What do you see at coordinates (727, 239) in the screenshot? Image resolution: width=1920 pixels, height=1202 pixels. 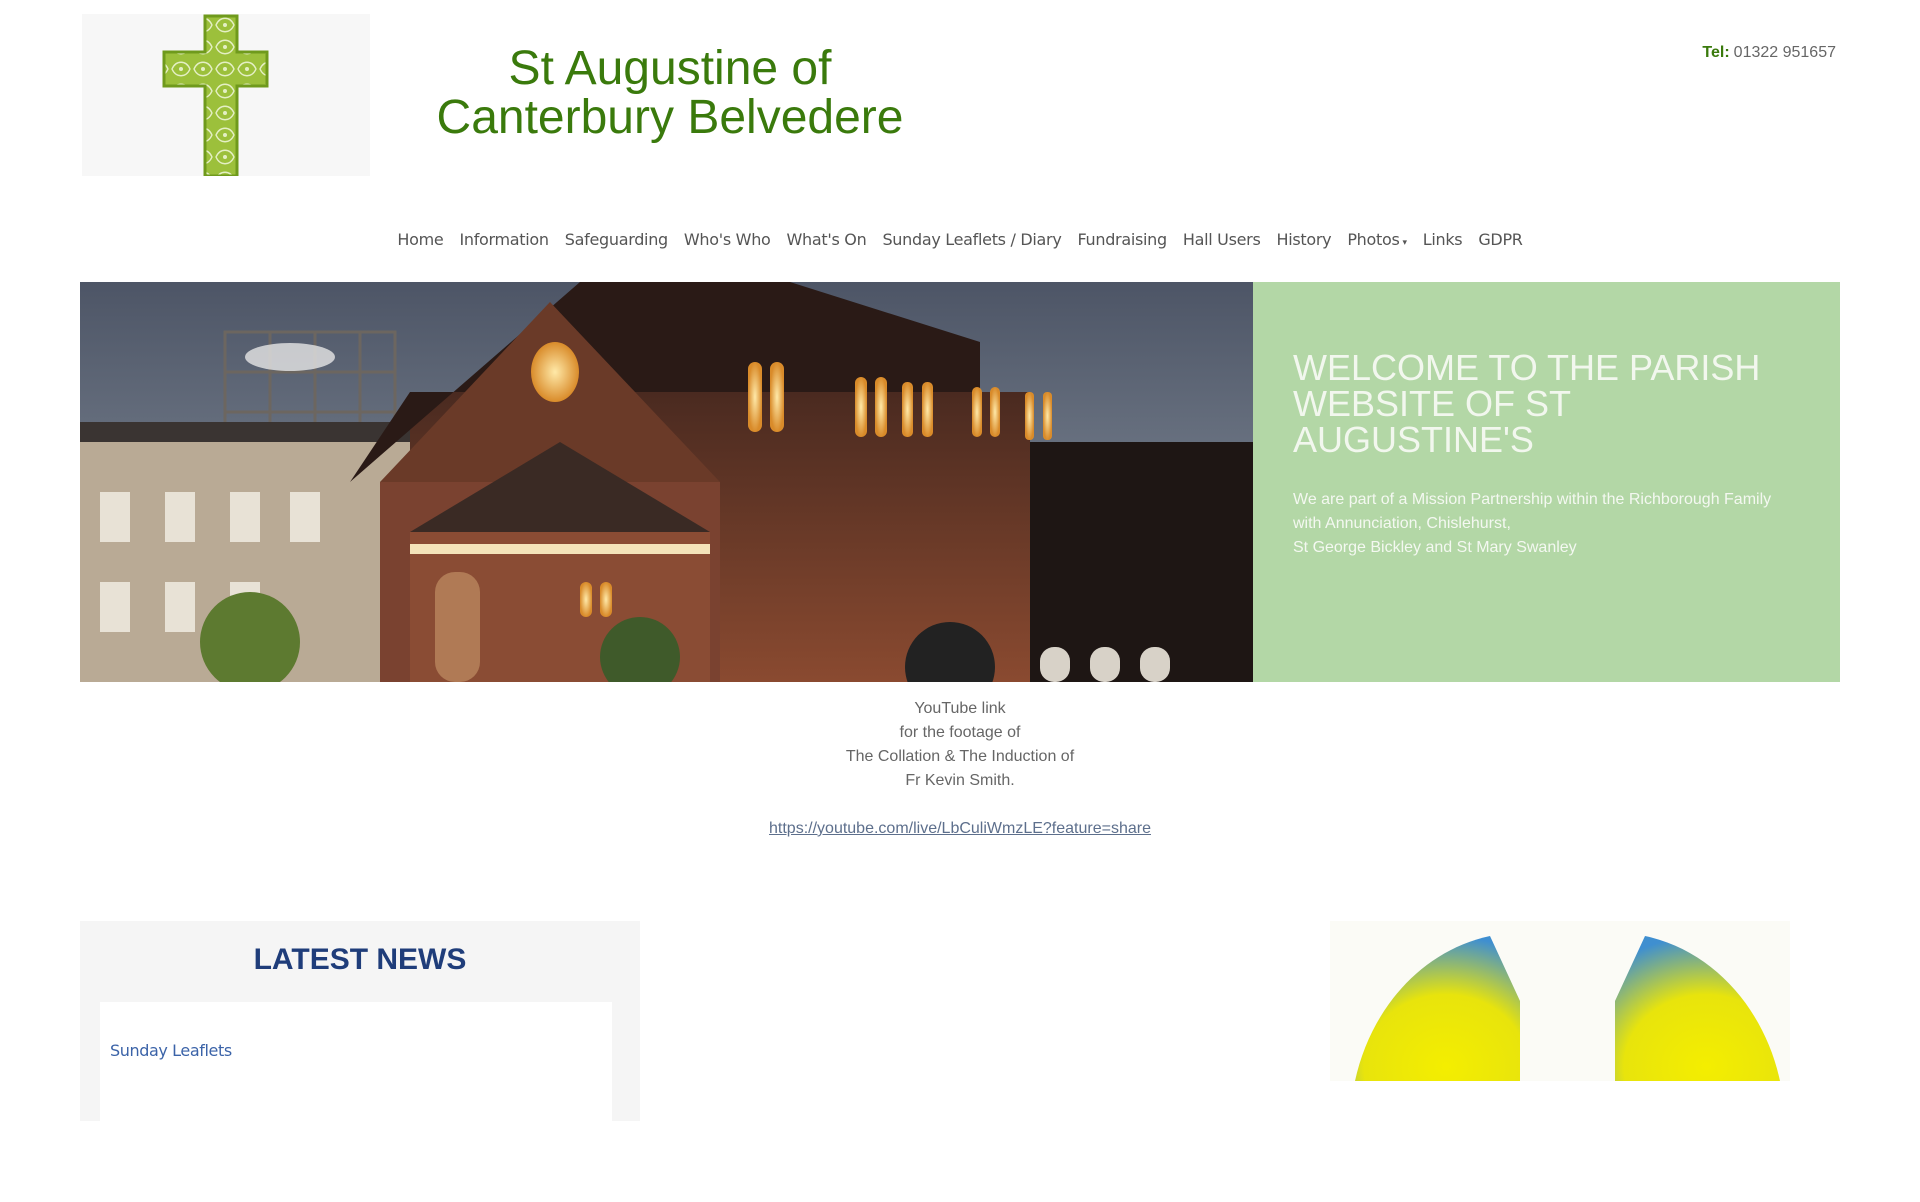 I see `nav-label: Who's Who` at bounding box center [727, 239].